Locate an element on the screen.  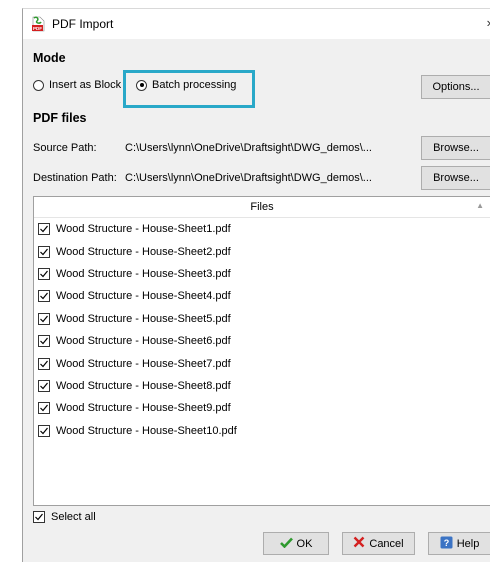
radio-circle-icon is located at coordinates (38, 85).